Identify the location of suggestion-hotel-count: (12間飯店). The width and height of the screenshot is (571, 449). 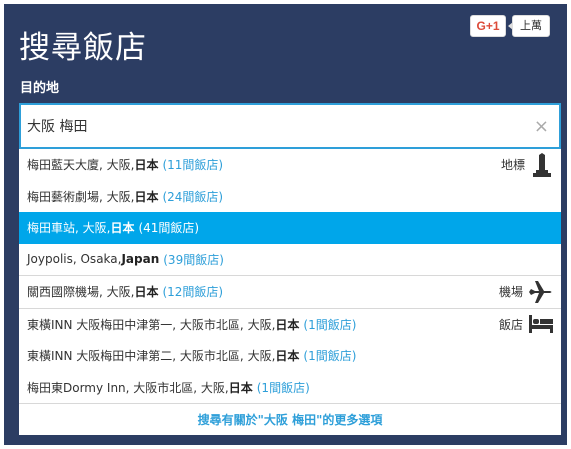
(193, 292).